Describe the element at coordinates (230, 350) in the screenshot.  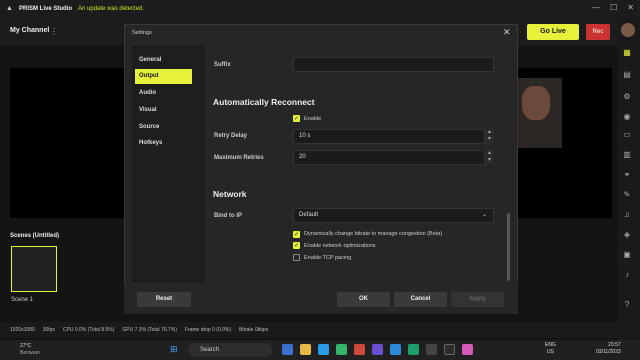
I see `taskbar-search: Search` at that location.